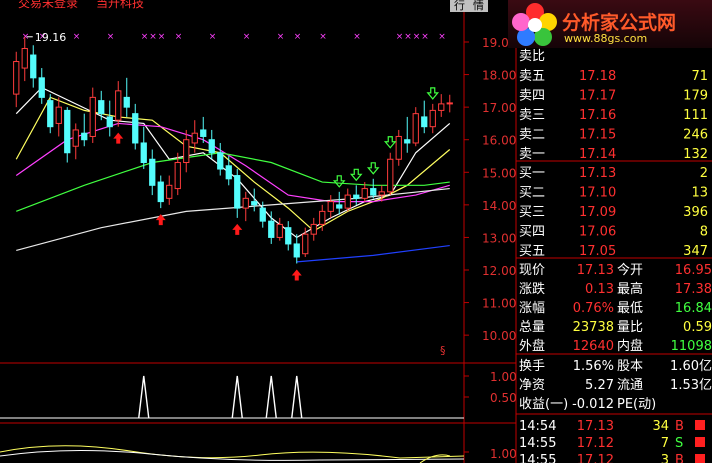 Image resolution: width=712 pixels, height=463 pixels. I want to click on moving-average-line, so click(233, 219).